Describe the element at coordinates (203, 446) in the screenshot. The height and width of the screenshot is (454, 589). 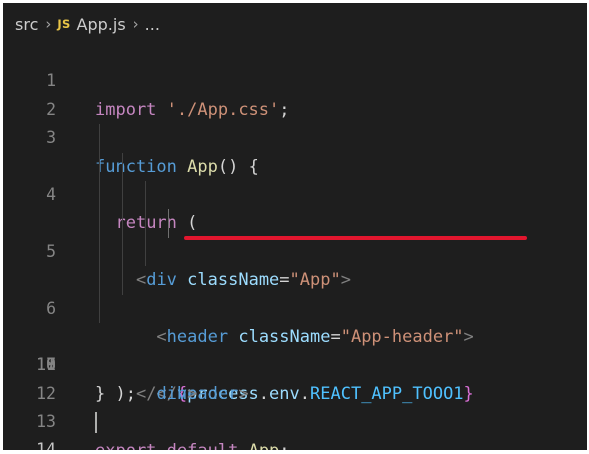
I see `keyword: default` at that location.